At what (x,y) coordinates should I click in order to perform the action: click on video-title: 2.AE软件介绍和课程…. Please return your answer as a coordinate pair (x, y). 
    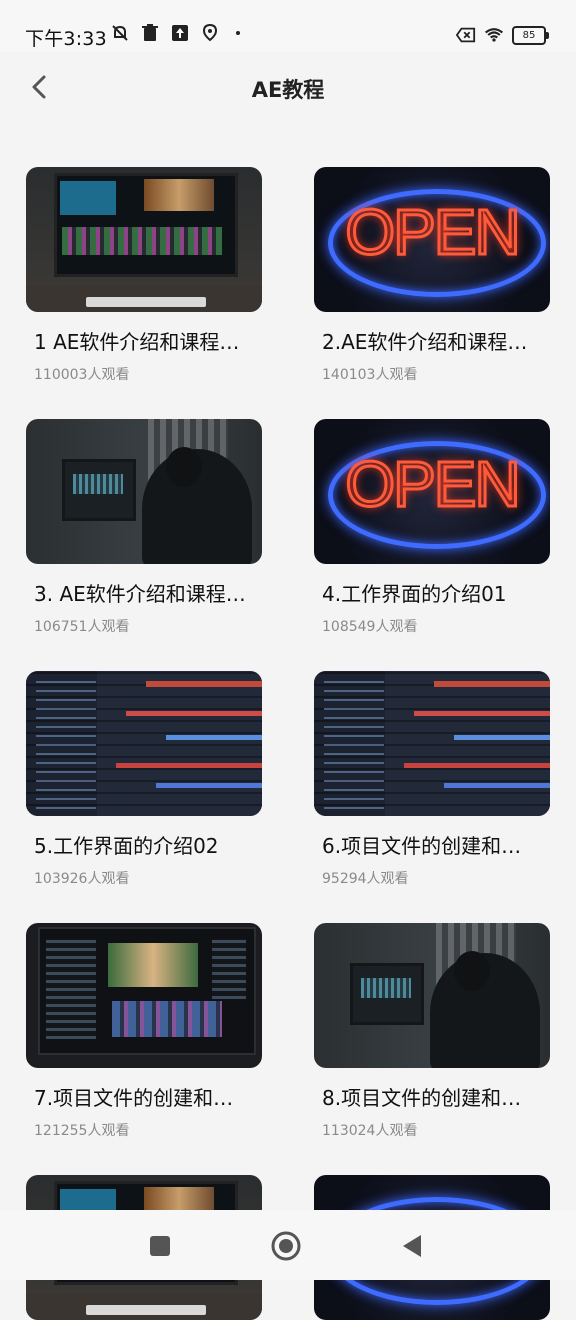
    Looking at the image, I should click on (433, 340).